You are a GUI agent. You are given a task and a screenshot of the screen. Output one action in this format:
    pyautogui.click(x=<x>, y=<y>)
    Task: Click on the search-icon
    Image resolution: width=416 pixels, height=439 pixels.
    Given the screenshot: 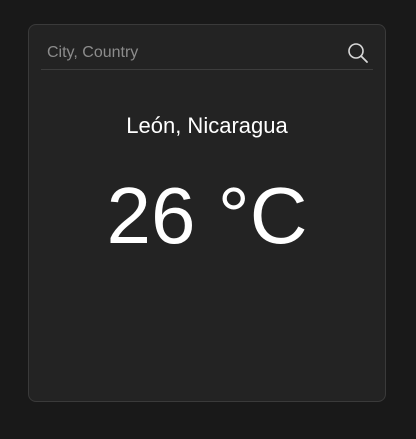 What is the action you would take?
    pyautogui.click(x=358, y=53)
    